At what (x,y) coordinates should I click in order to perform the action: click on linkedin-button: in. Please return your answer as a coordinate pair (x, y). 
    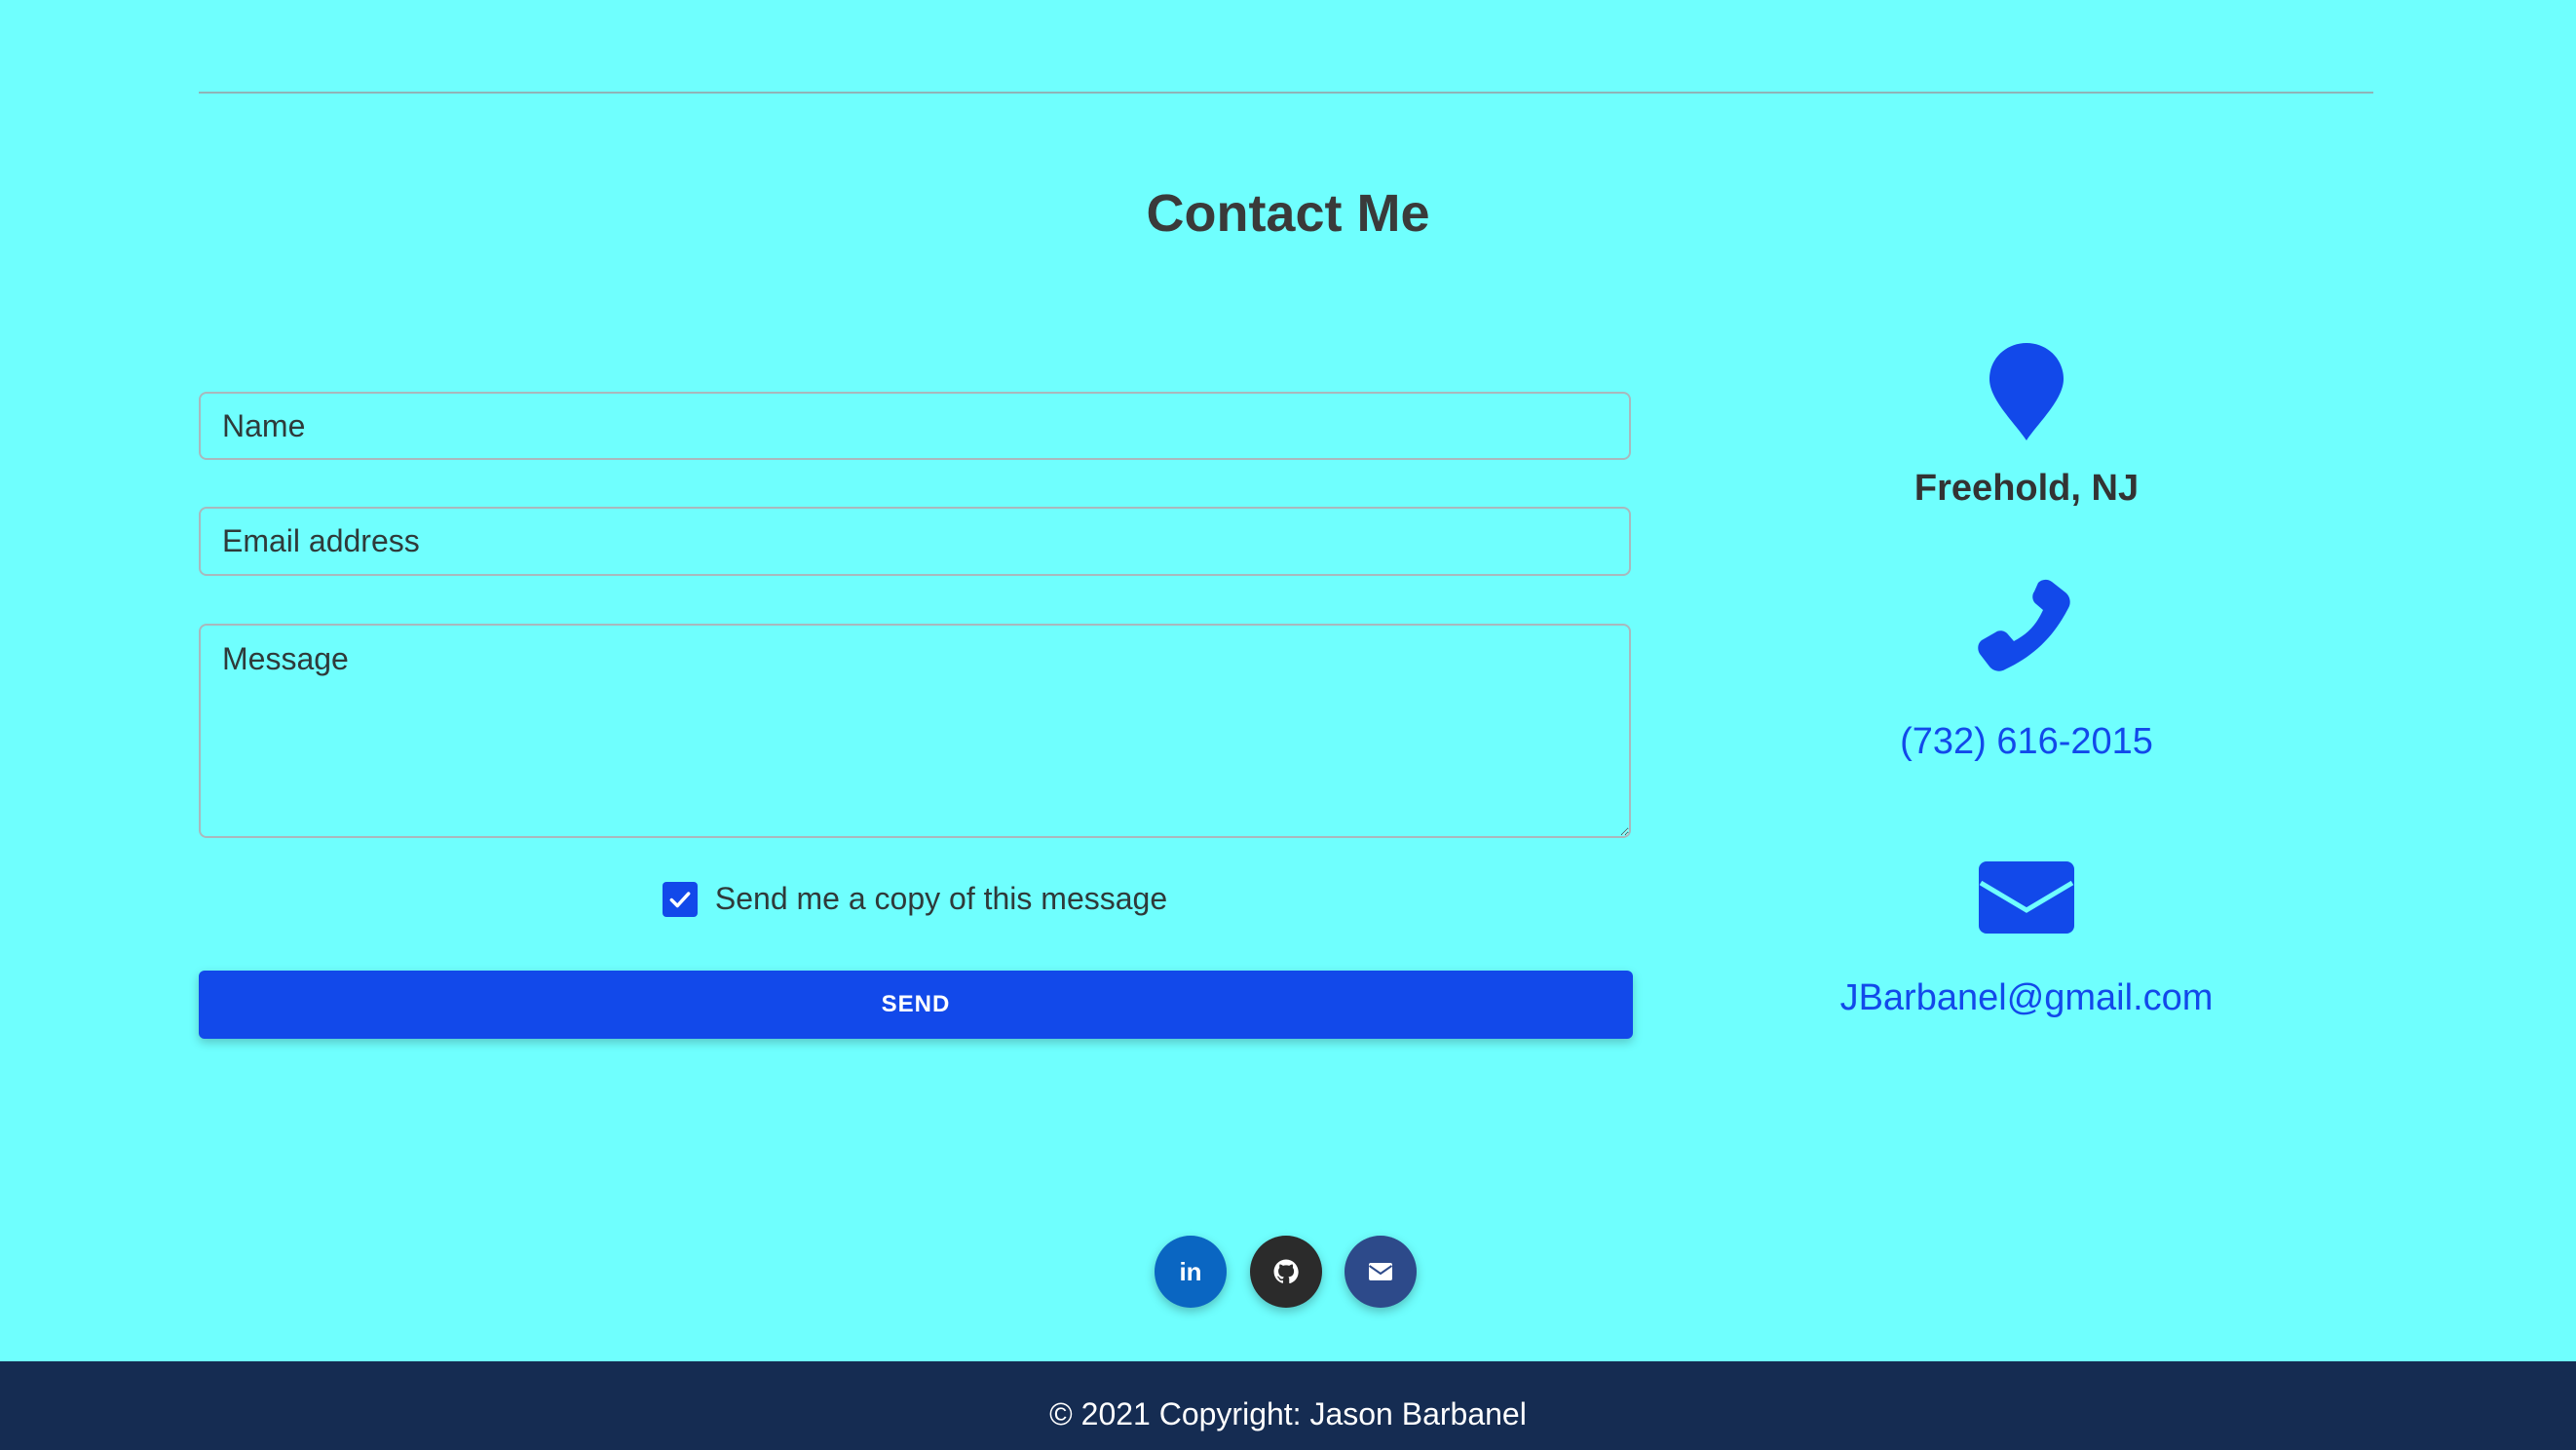
    Looking at the image, I should click on (1191, 1272).